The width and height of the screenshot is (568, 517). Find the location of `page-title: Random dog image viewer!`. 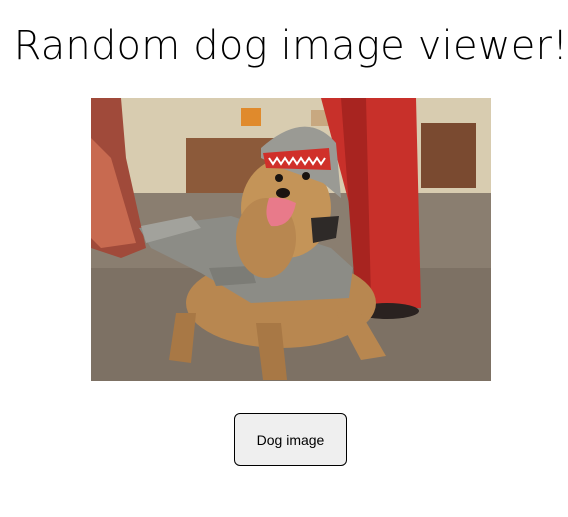

page-title: Random dog image viewer! is located at coordinates (290, 46).